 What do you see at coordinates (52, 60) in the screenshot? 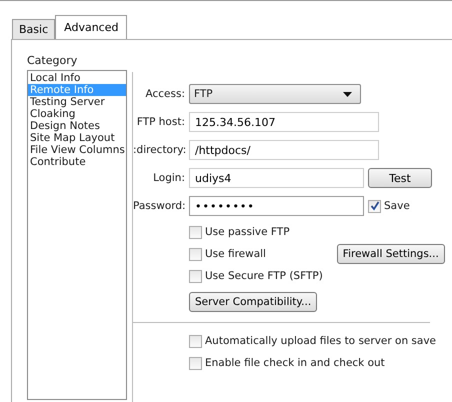
I see `category-label: Category` at bounding box center [52, 60].